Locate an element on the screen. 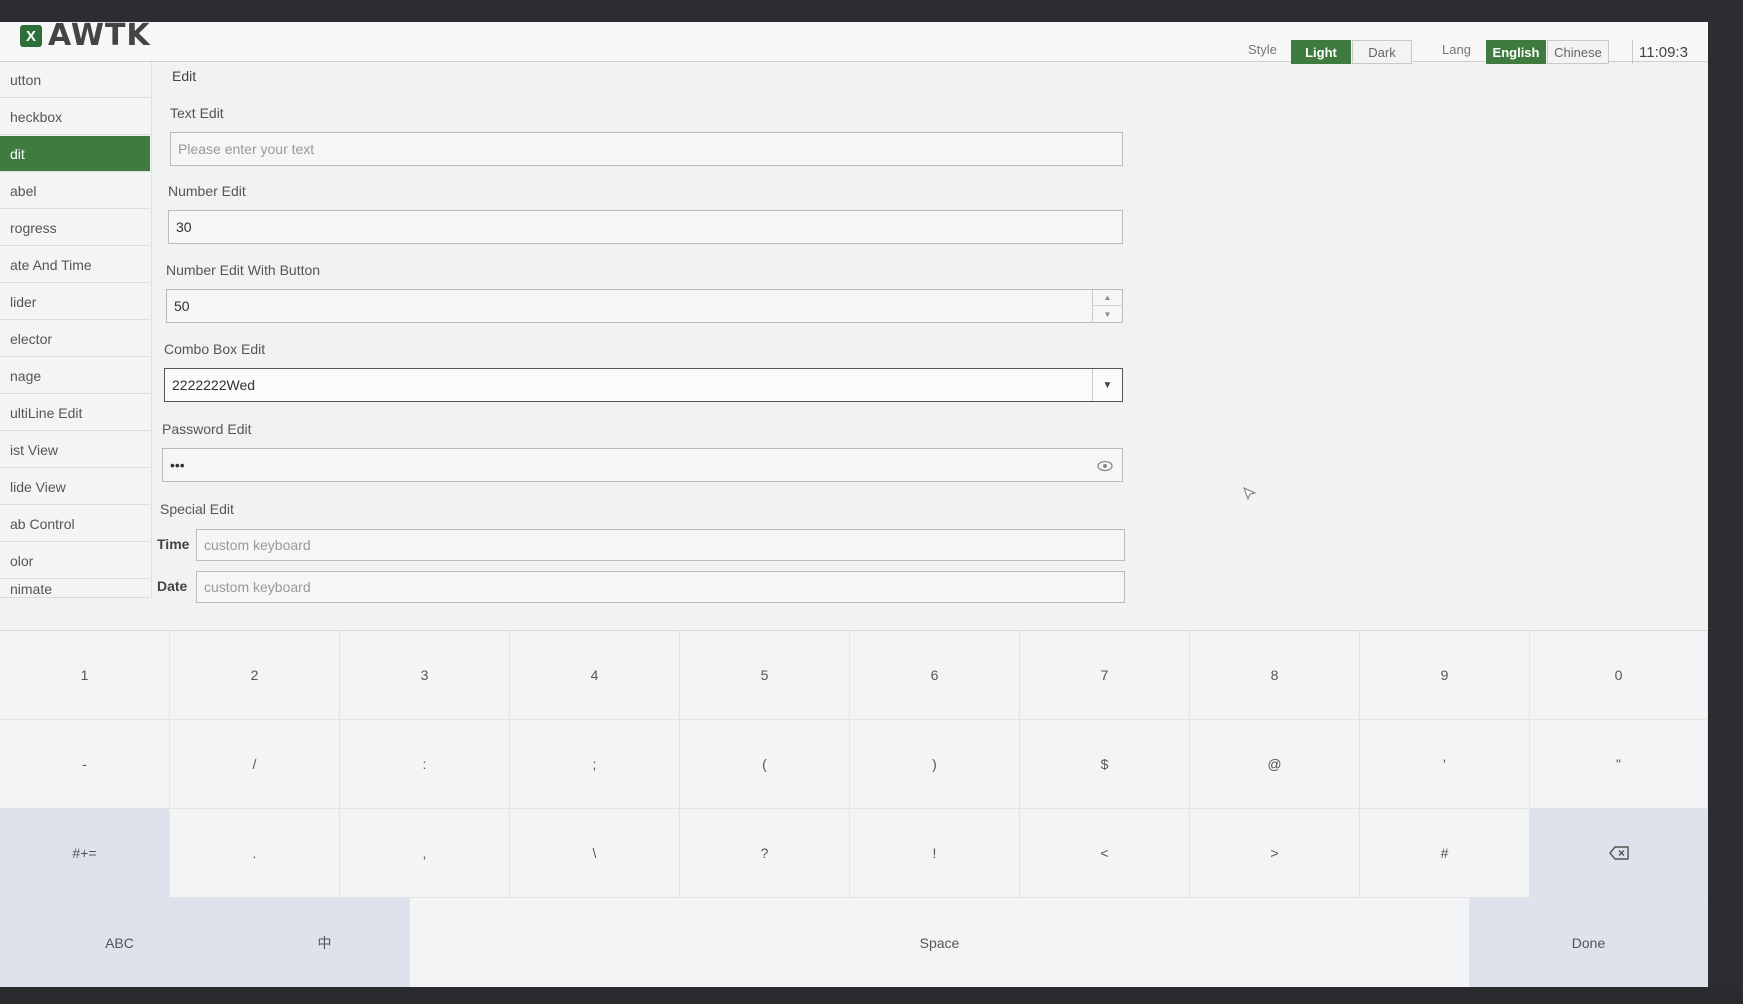 This screenshot has height=1004, width=1743. key-symbols-toggle: #+= is located at coordinates (85, 853).